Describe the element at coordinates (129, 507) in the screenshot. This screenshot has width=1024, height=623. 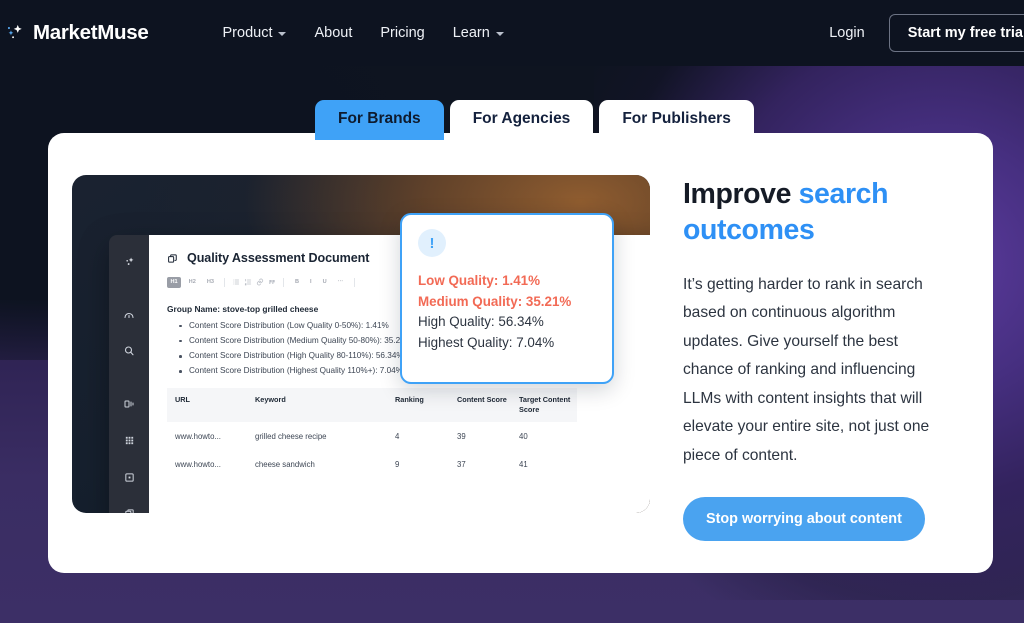
I see `copy-icon` at that location.